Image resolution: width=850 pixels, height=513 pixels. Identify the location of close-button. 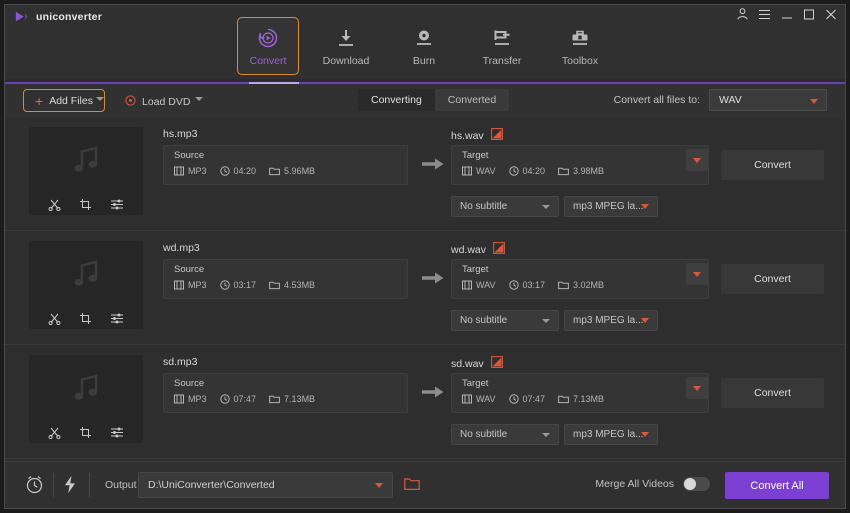
(831, 14).